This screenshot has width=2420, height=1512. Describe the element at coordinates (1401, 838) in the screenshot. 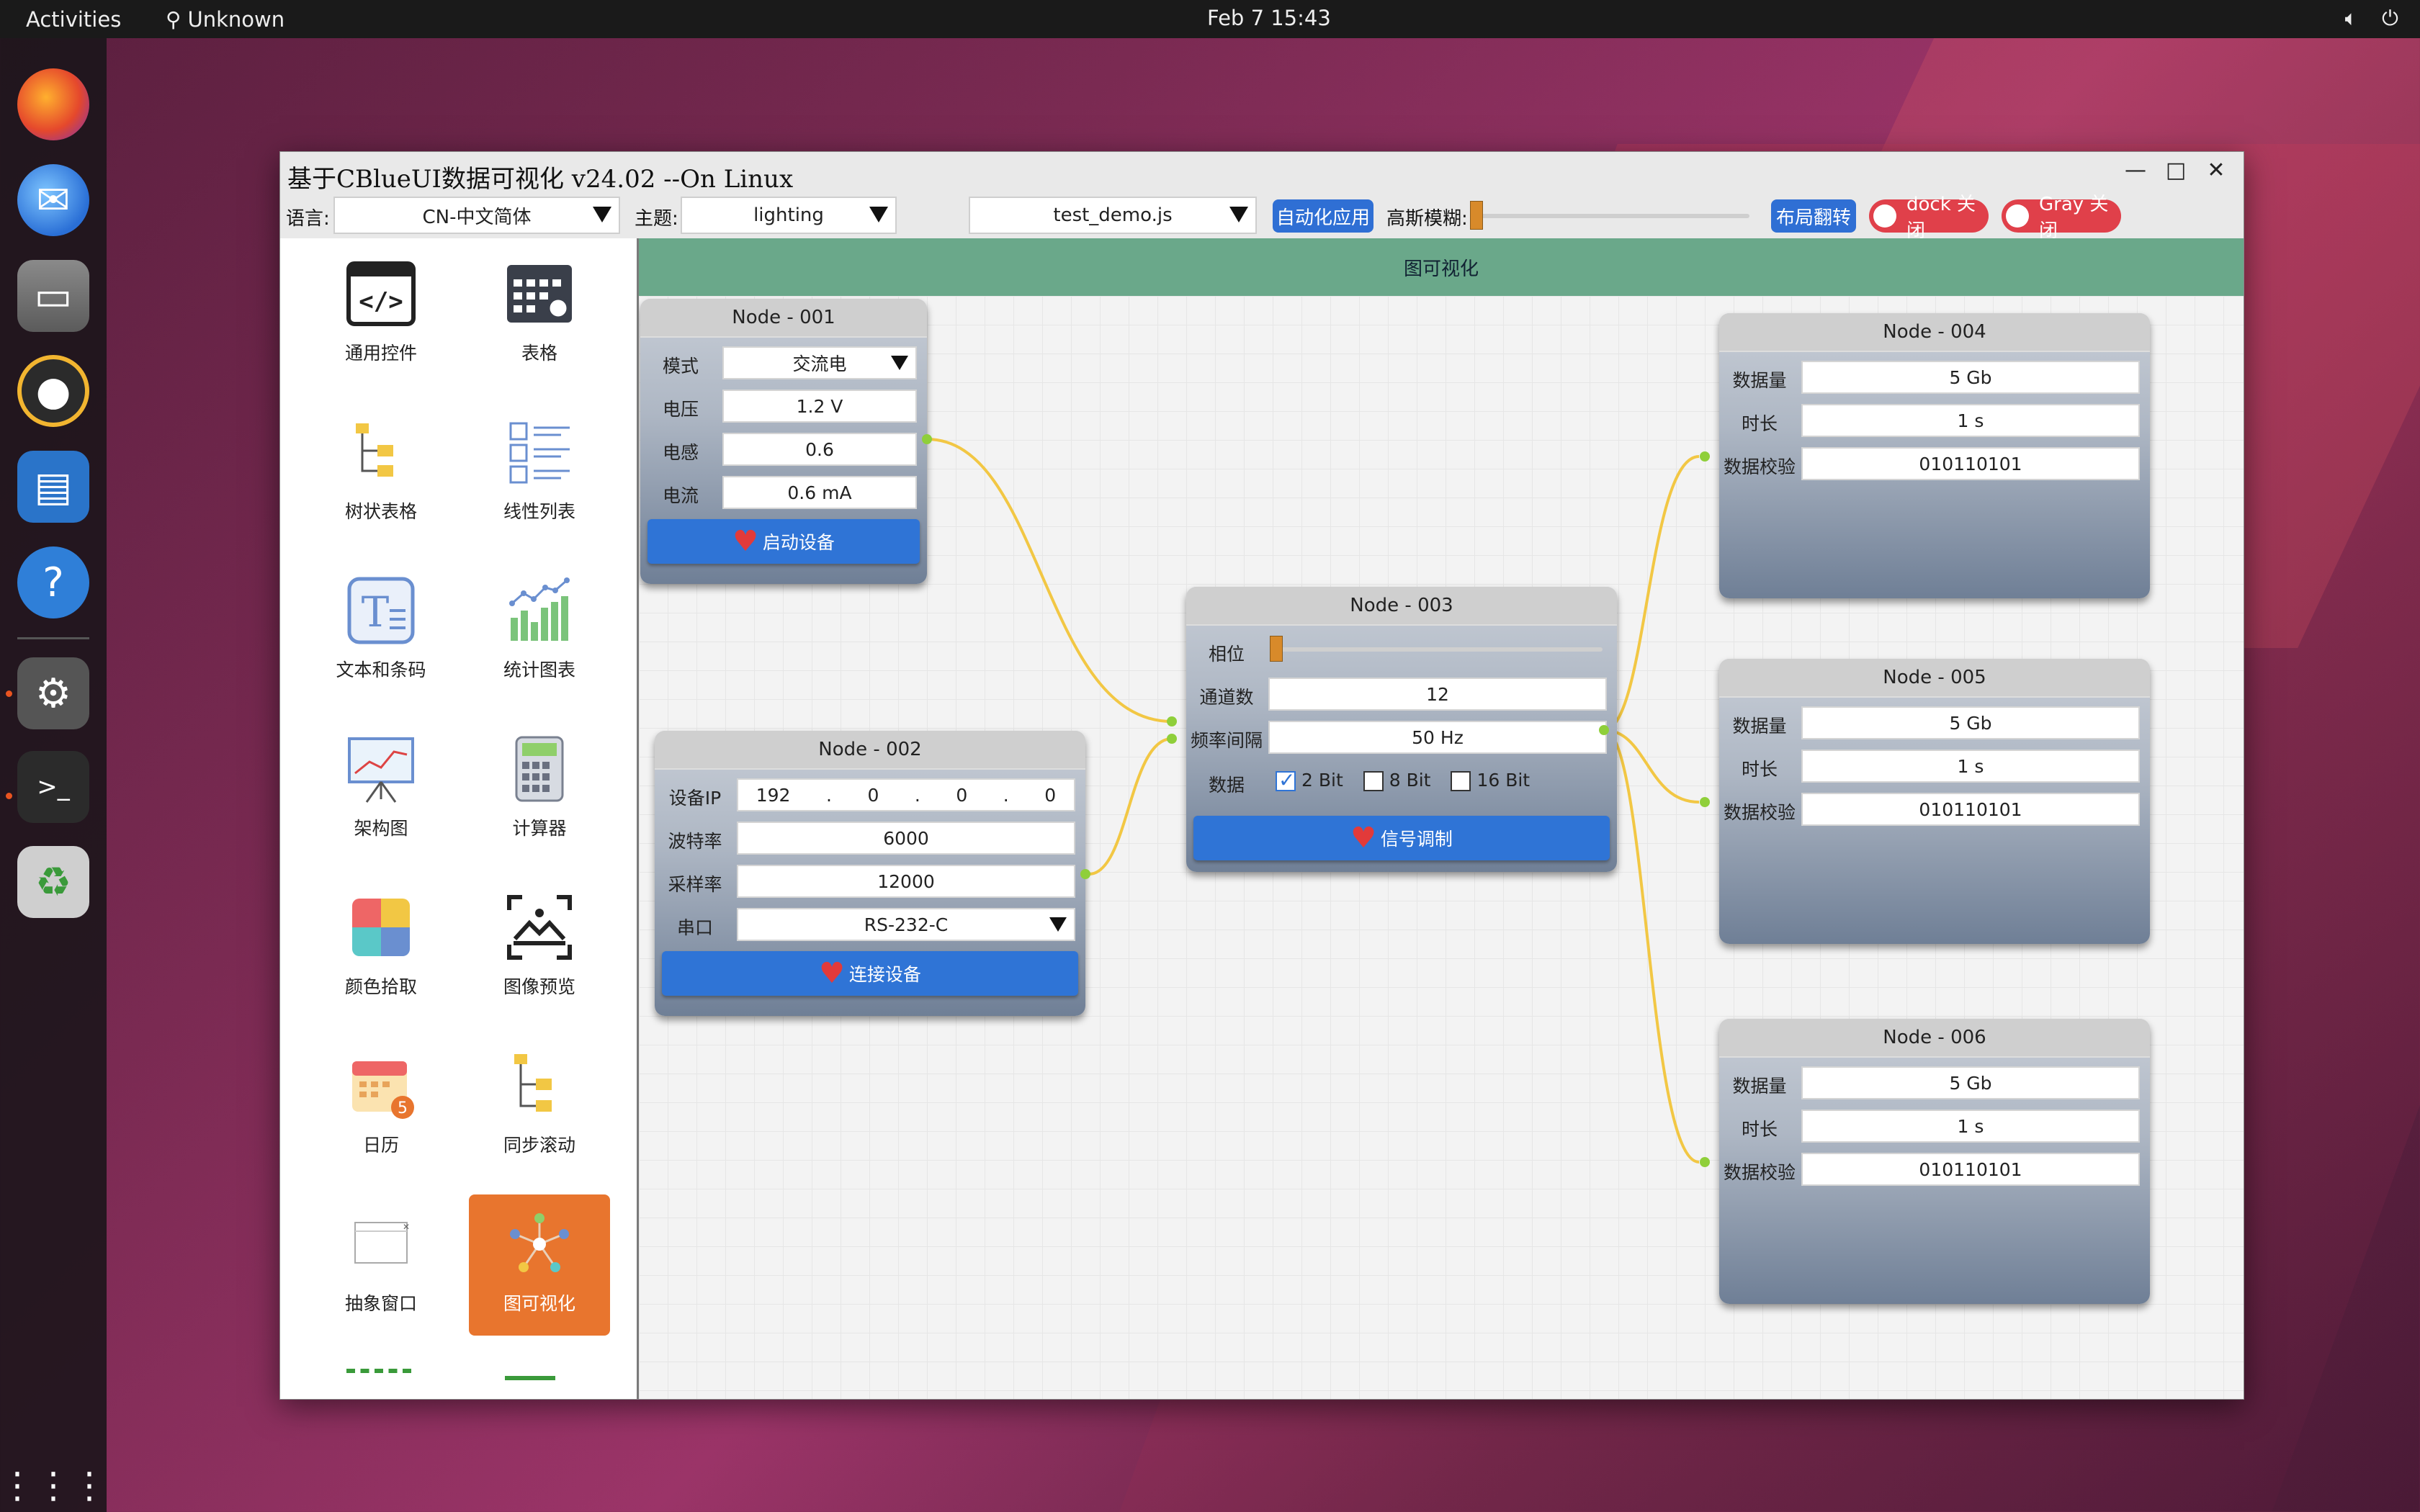

I see `signal-modulation-button: ♥ 信号调制` at that location.